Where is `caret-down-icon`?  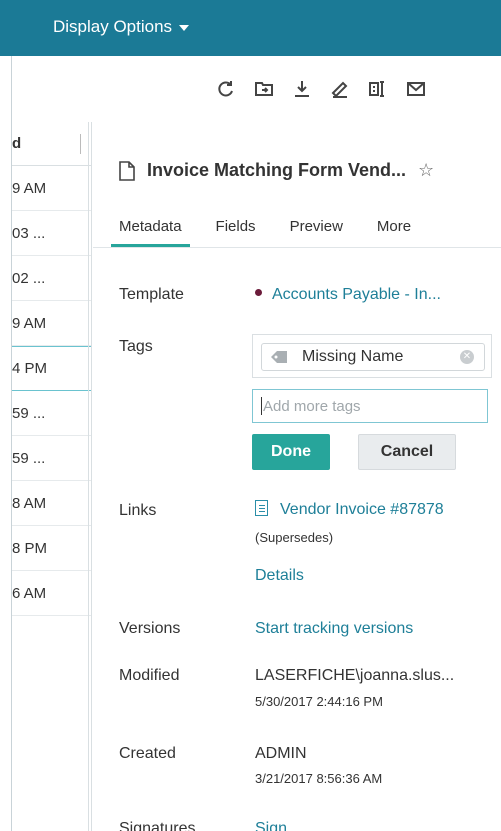
caret-down-icon is located at coordinates (184, 28).